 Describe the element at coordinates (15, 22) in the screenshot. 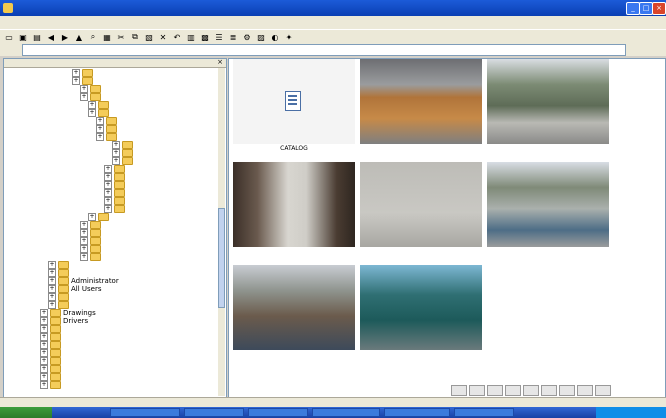

I see `menu-file` at that location.